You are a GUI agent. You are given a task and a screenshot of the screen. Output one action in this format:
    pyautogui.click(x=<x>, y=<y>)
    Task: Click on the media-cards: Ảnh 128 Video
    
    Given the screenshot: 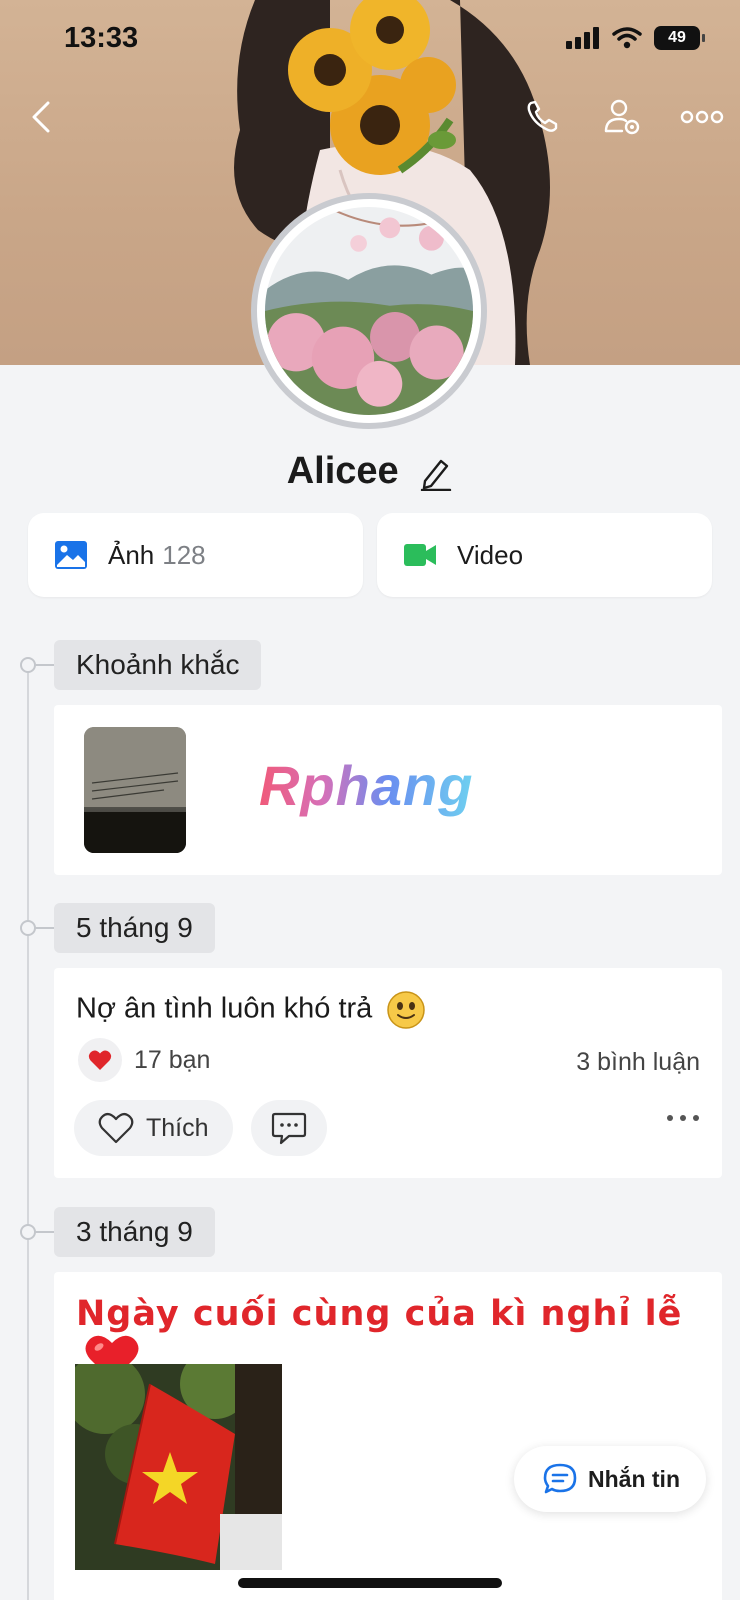 What is the action you would take?
    pyautogui.click(x=370, y=555)
    